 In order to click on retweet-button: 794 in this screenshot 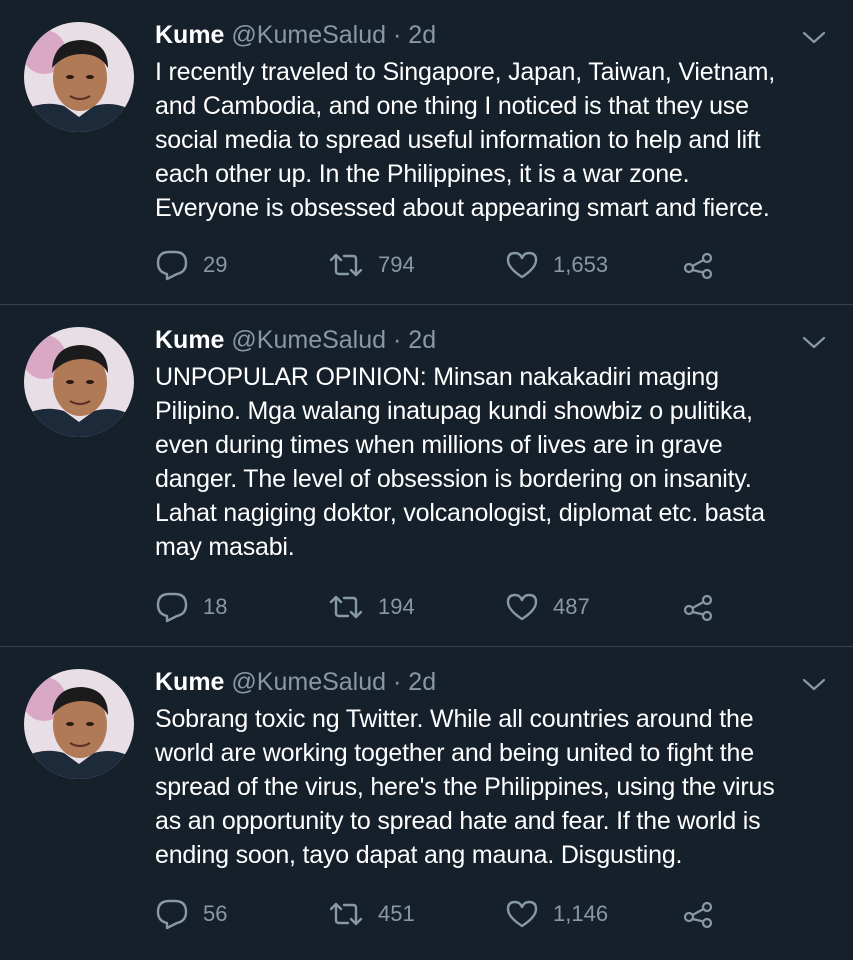, I will do `click(371, 265)`.